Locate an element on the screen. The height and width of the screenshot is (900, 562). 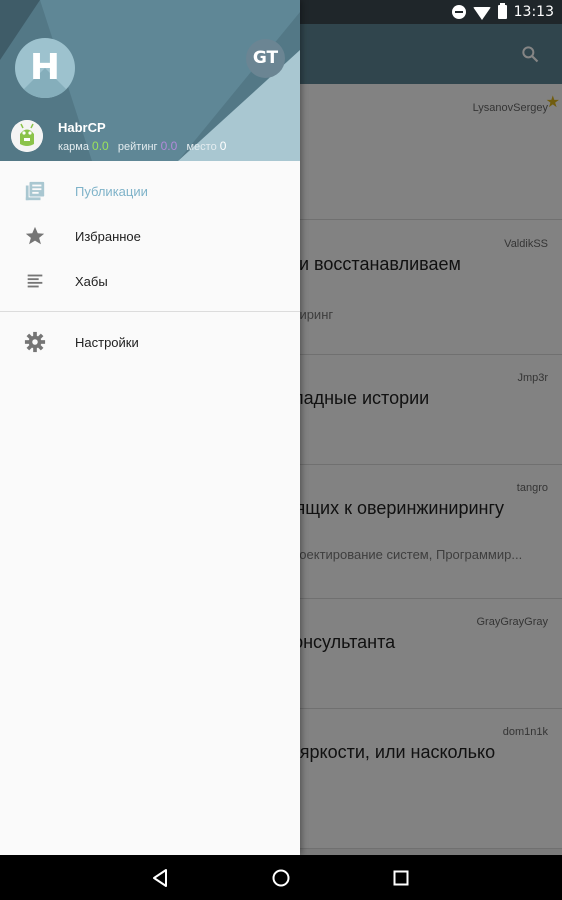
clock: 13:13 is located at coordinates (533, 12).